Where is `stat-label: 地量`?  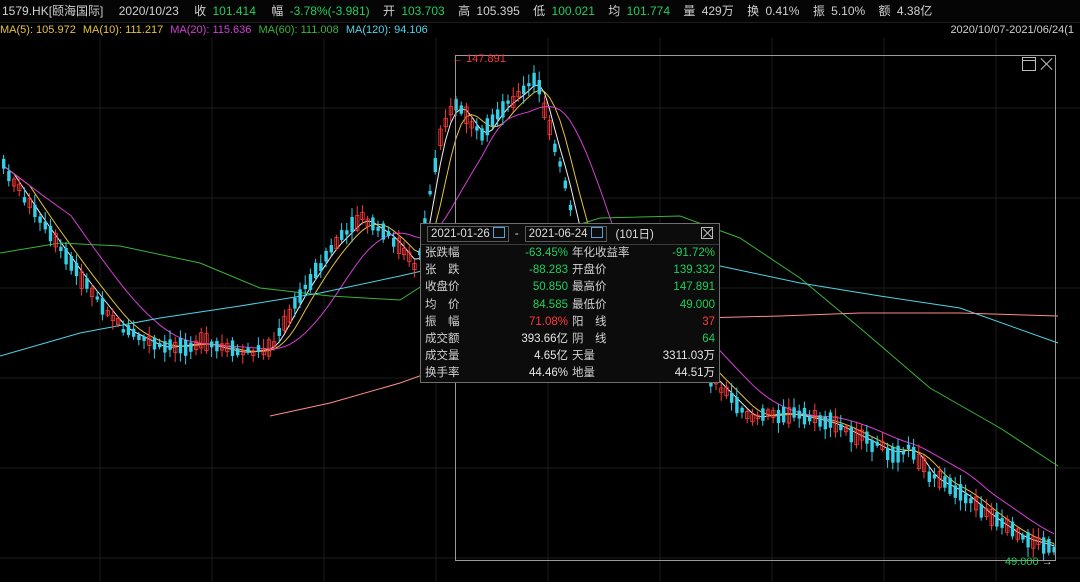
stat-label: 地量 is located at coordinates (583, 373).